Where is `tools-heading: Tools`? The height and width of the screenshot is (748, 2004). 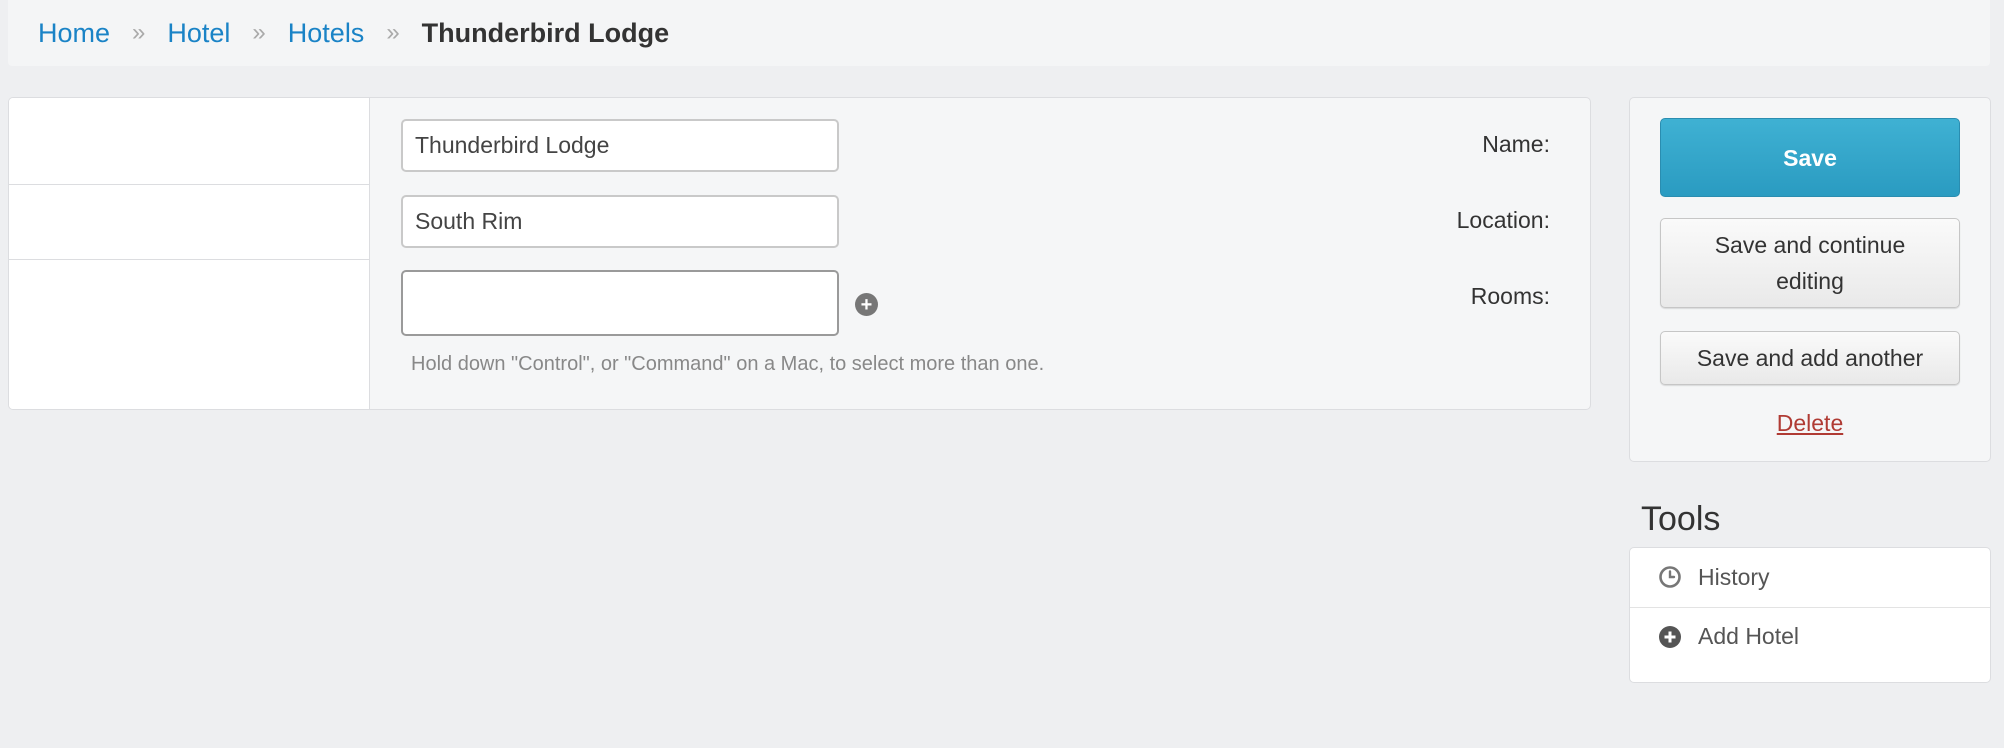
tools-heading: Tools is located at coordinates (1681, 519).